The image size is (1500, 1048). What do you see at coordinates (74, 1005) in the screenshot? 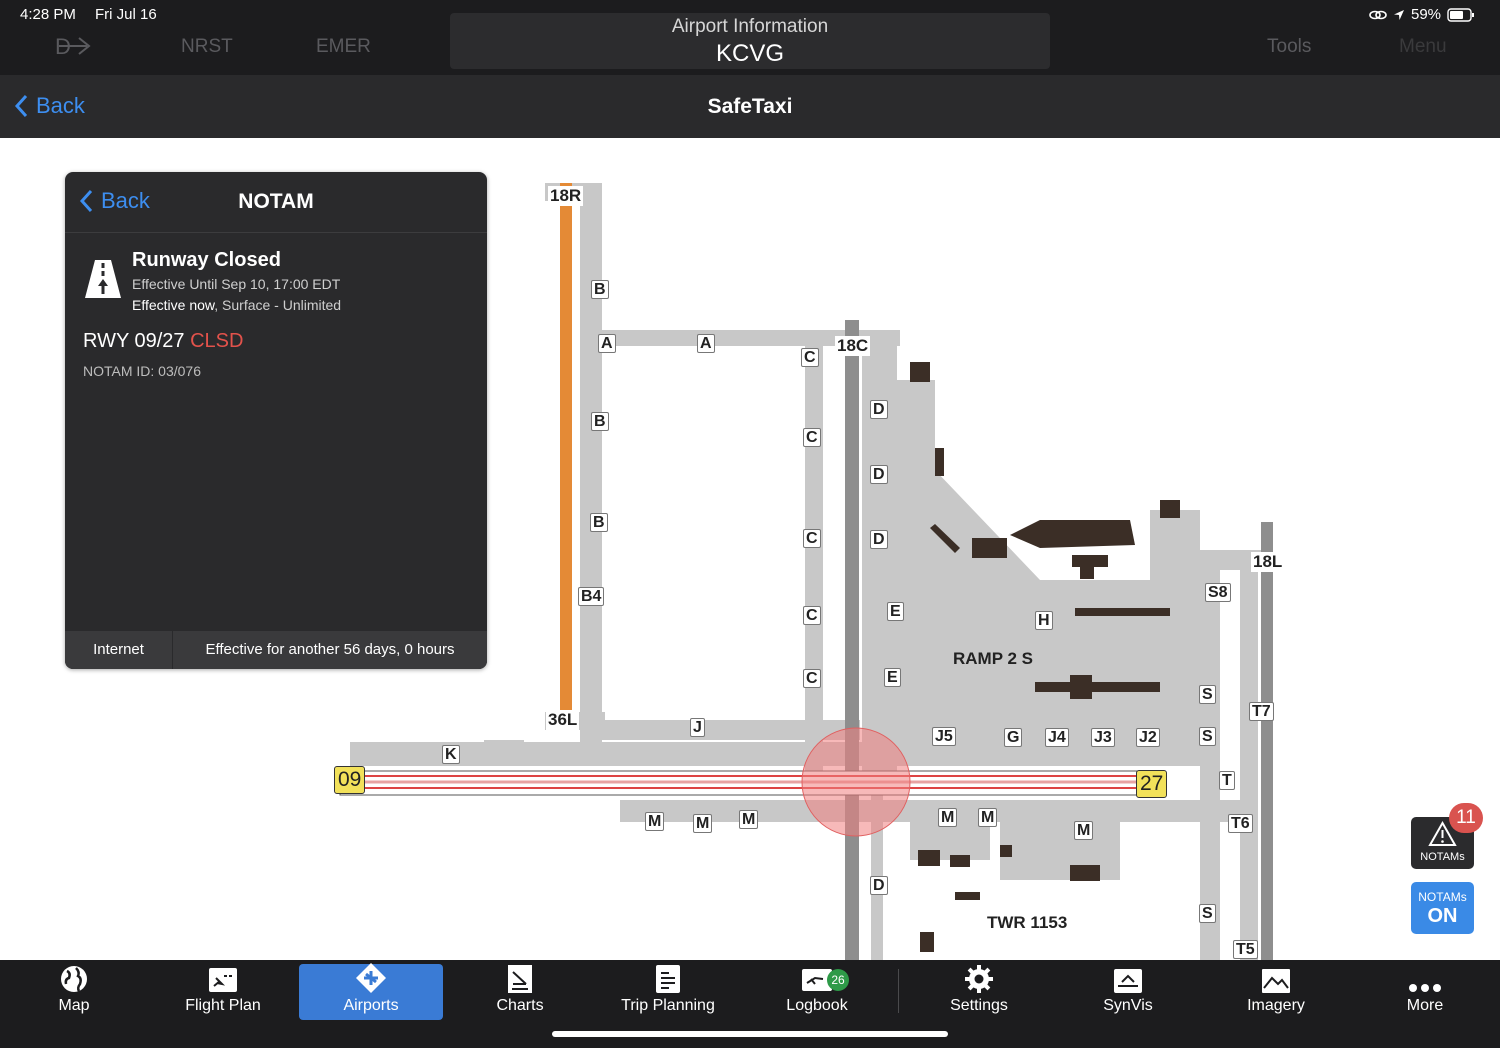
I see `tab-label: Map` at bounding box center [74, 1005].